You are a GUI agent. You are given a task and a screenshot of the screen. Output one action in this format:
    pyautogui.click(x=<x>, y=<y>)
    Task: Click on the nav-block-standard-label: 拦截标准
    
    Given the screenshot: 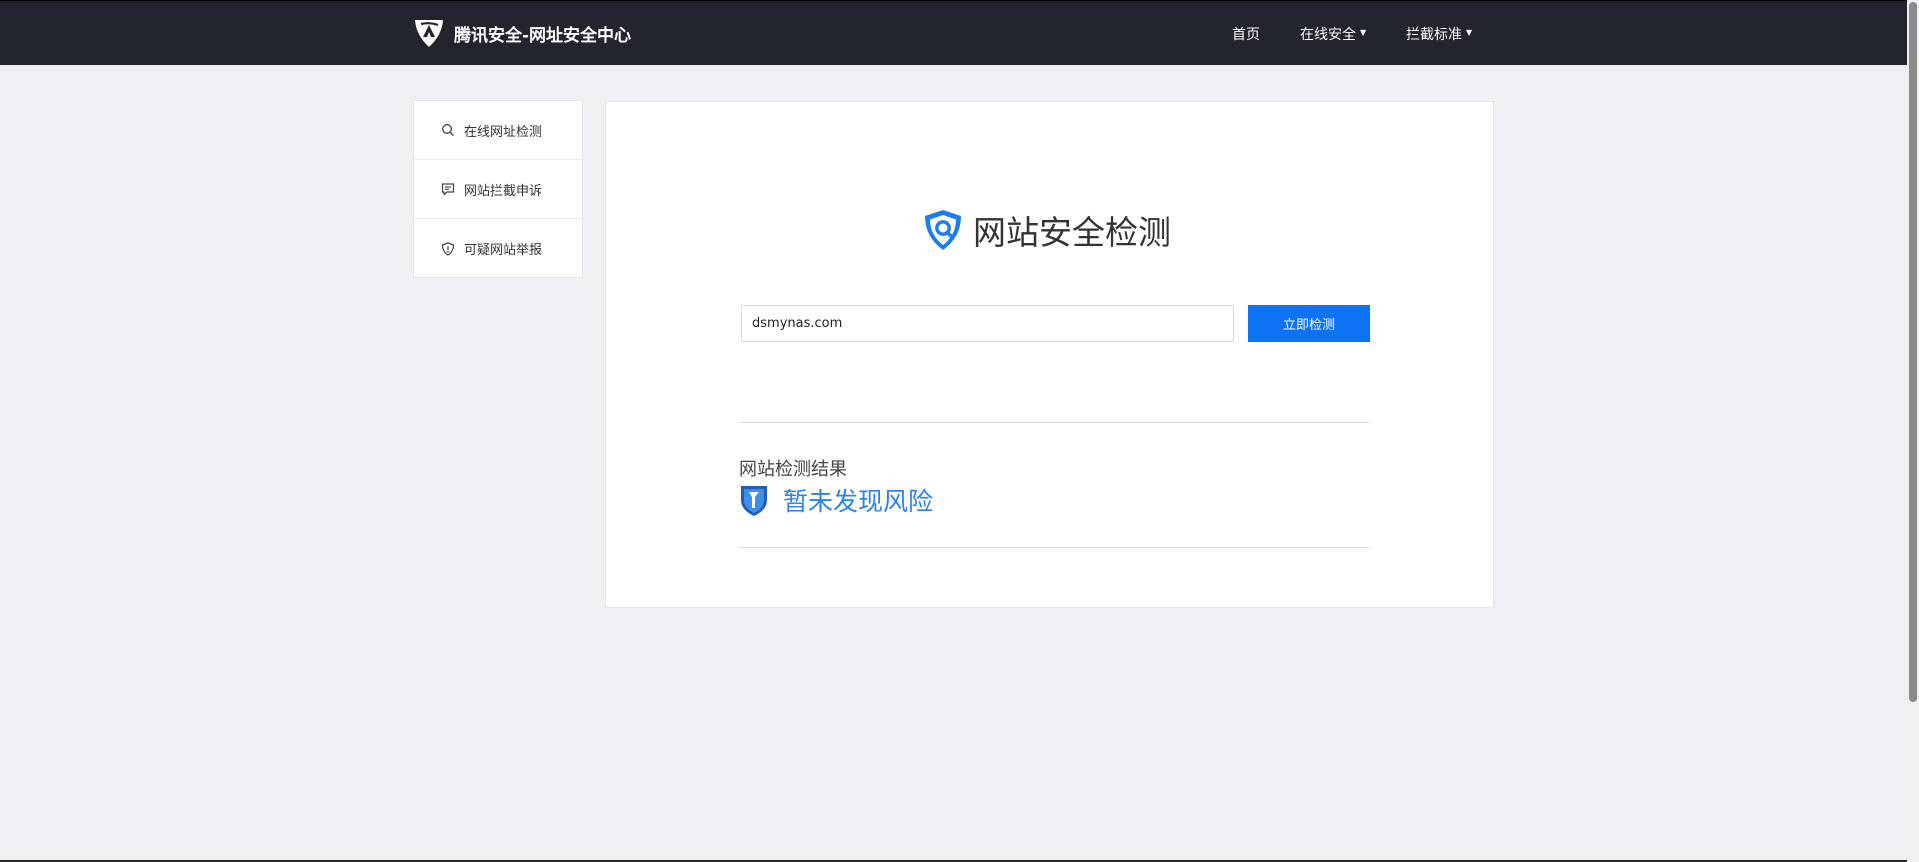 What is the action you would take?
    pyautogui.click(x=1434, y=34)
    